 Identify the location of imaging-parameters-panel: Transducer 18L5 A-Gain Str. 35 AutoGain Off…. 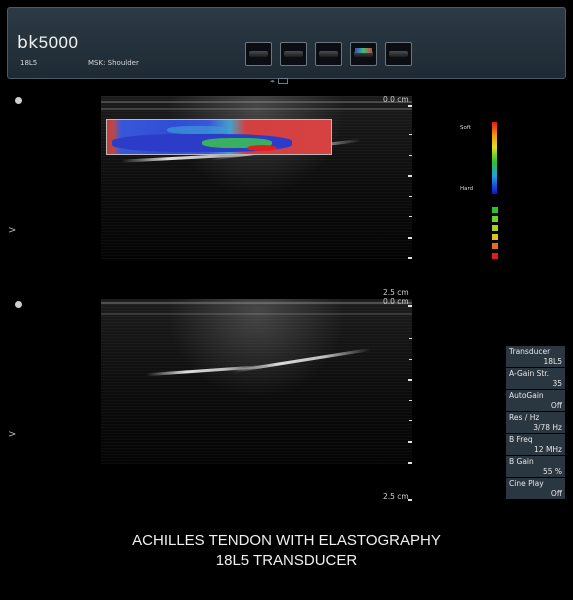
(535, 423).